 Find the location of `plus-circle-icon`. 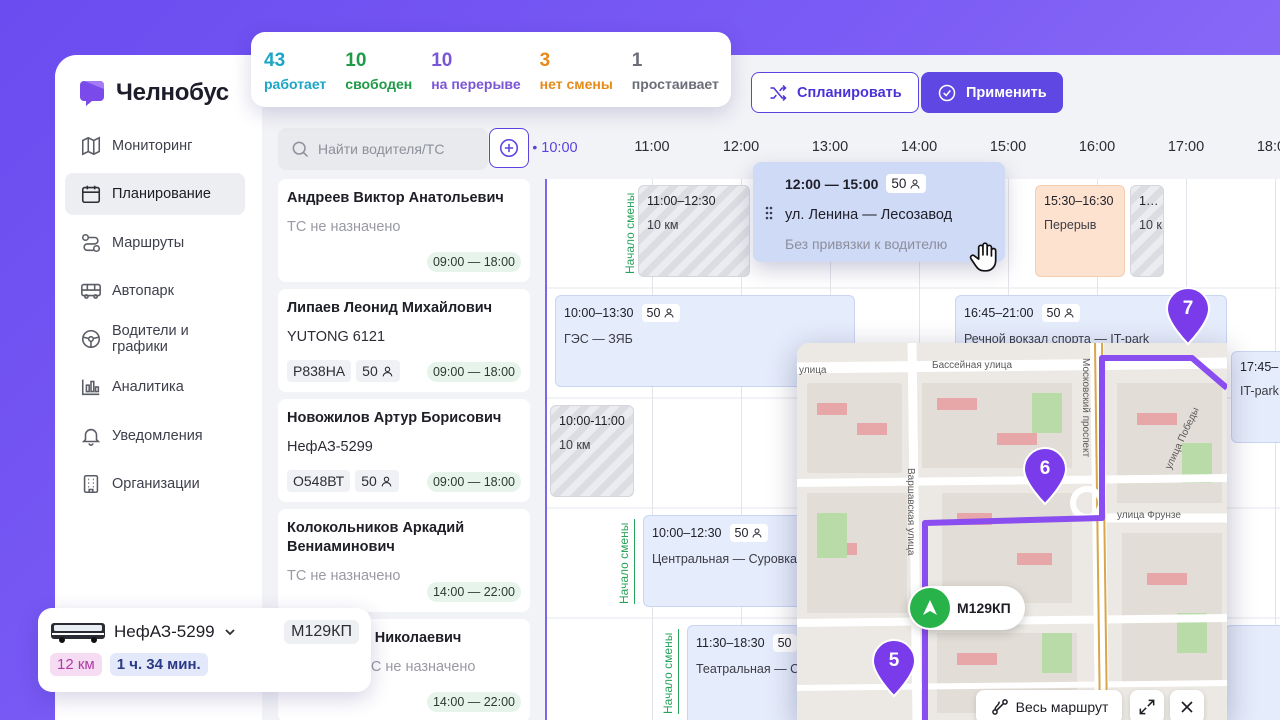

plus-circle-icon is located at coordinates (509, 148).